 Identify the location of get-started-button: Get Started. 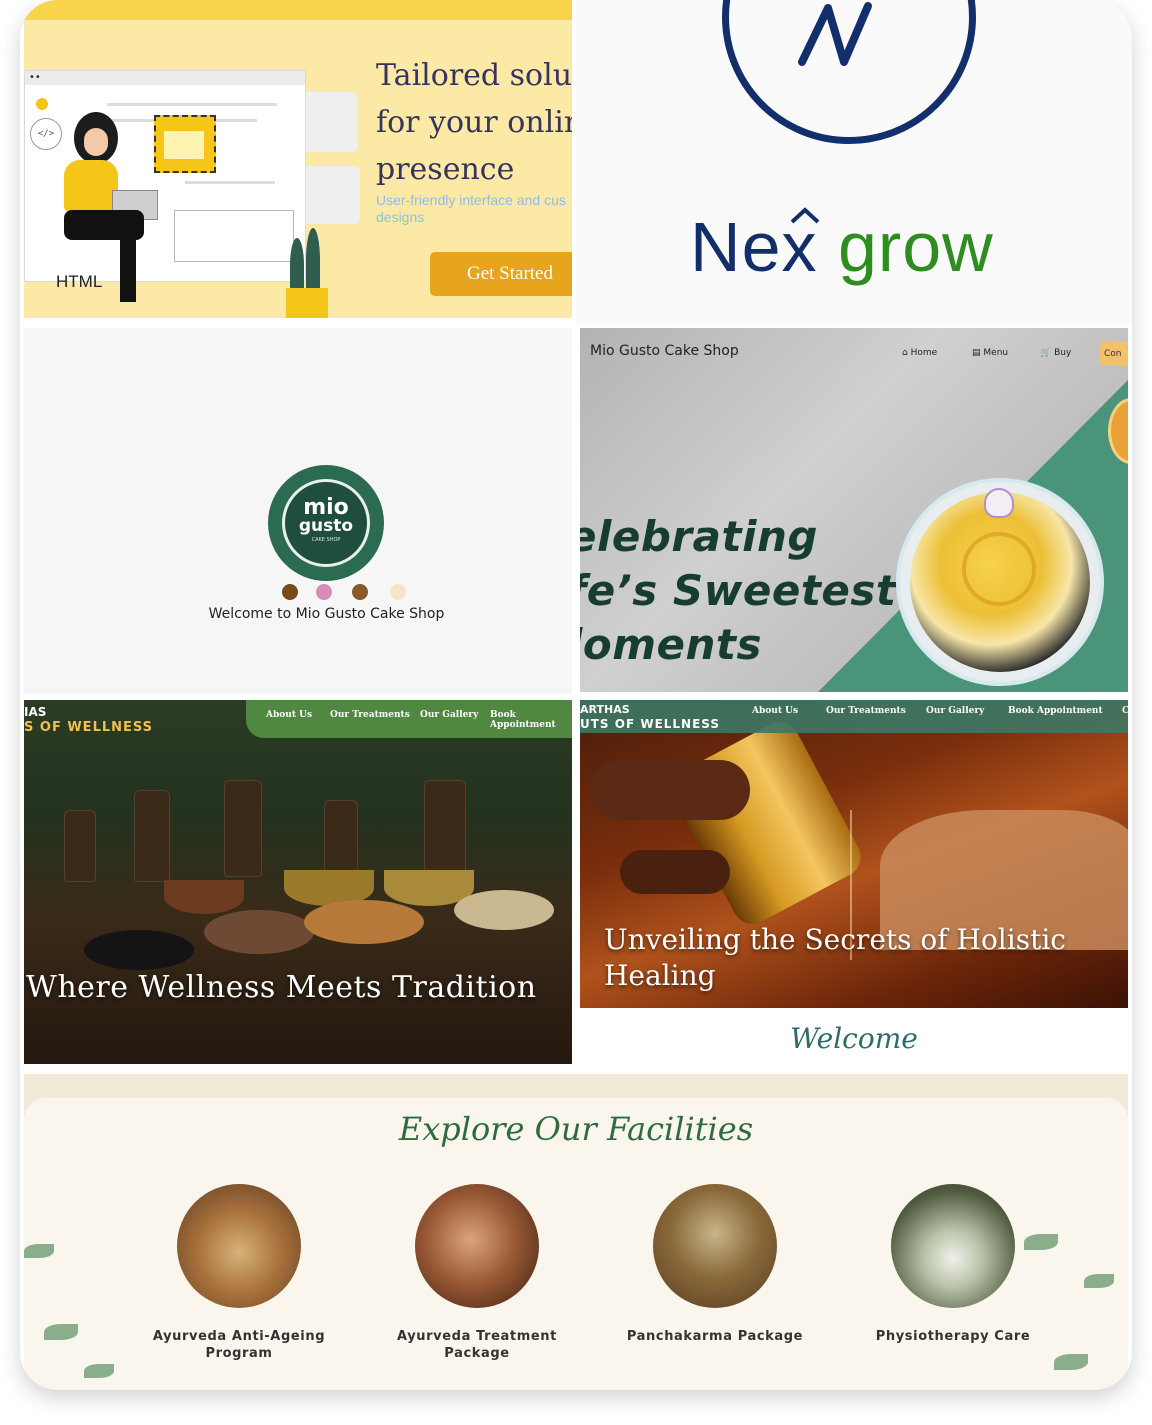
(501, 274).